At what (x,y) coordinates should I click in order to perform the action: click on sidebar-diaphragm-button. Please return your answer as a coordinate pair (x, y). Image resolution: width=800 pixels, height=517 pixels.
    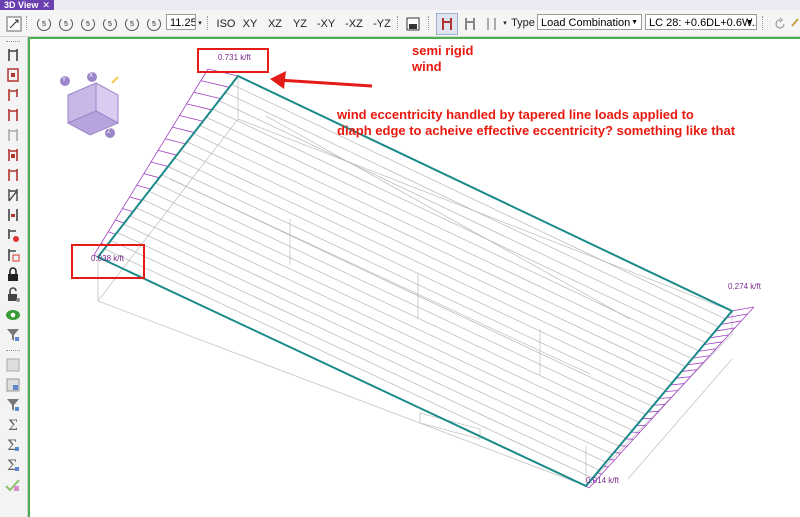
    Looking at the image, I should click on (13, 175).